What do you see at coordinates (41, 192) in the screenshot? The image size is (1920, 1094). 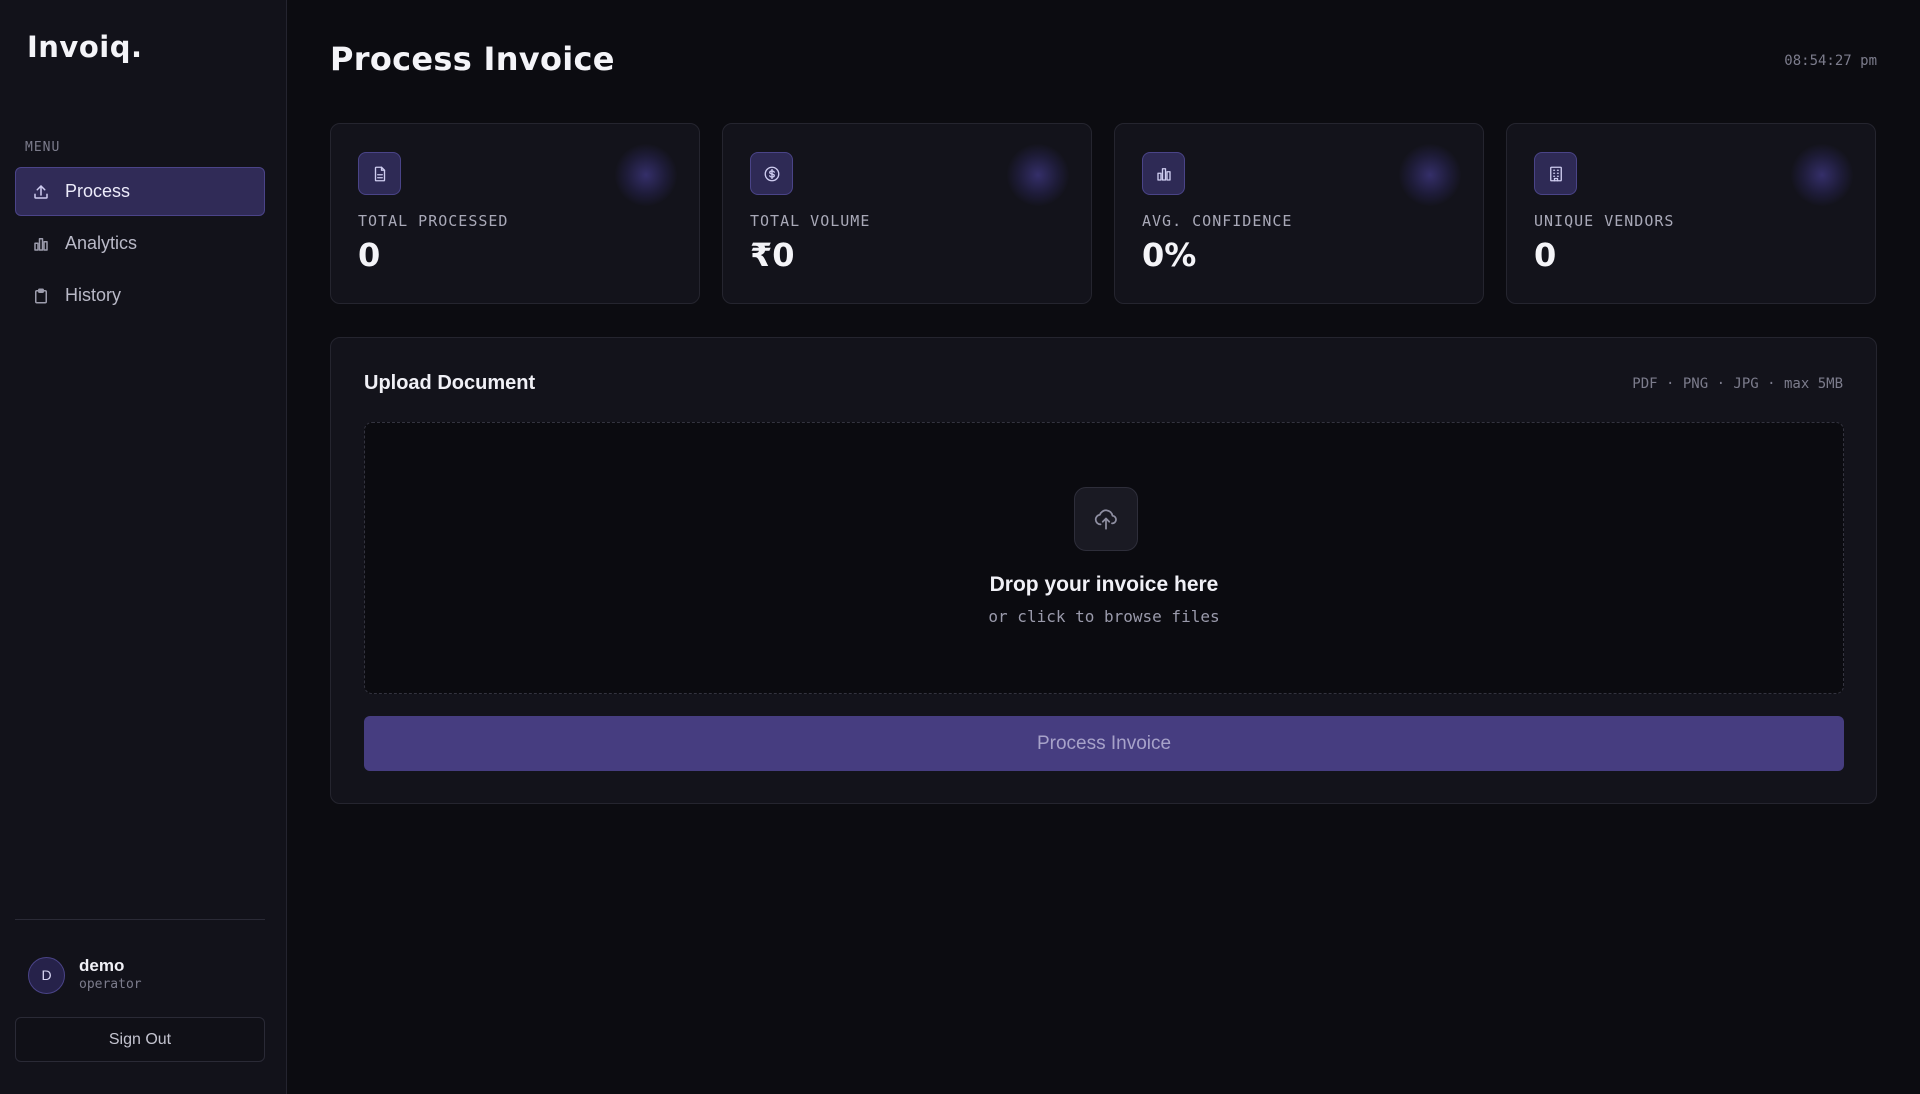 I see `upload-icon` at bounding box center [41, 192].